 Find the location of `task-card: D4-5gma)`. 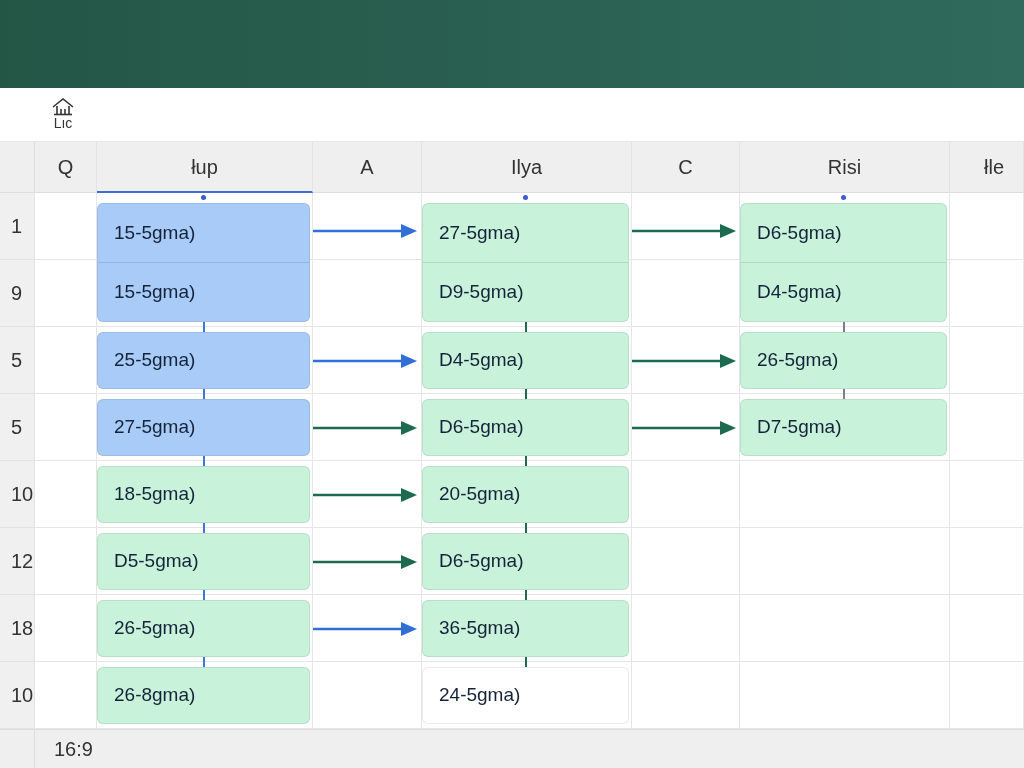

task-card: D4-5gma) is located at coordinates (525, 360).